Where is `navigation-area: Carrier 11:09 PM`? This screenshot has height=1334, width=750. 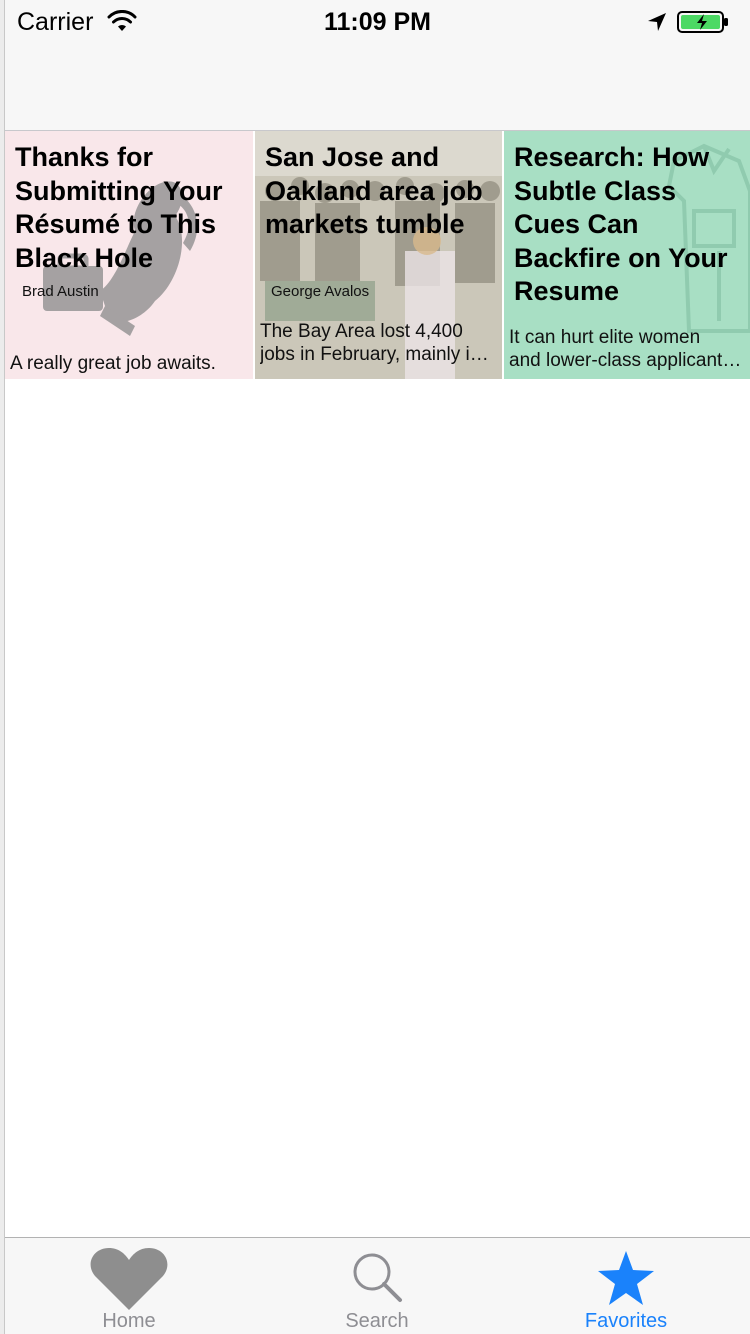
navigation-area: Carrier 11:09 PM is located at coordinates (377, 65).